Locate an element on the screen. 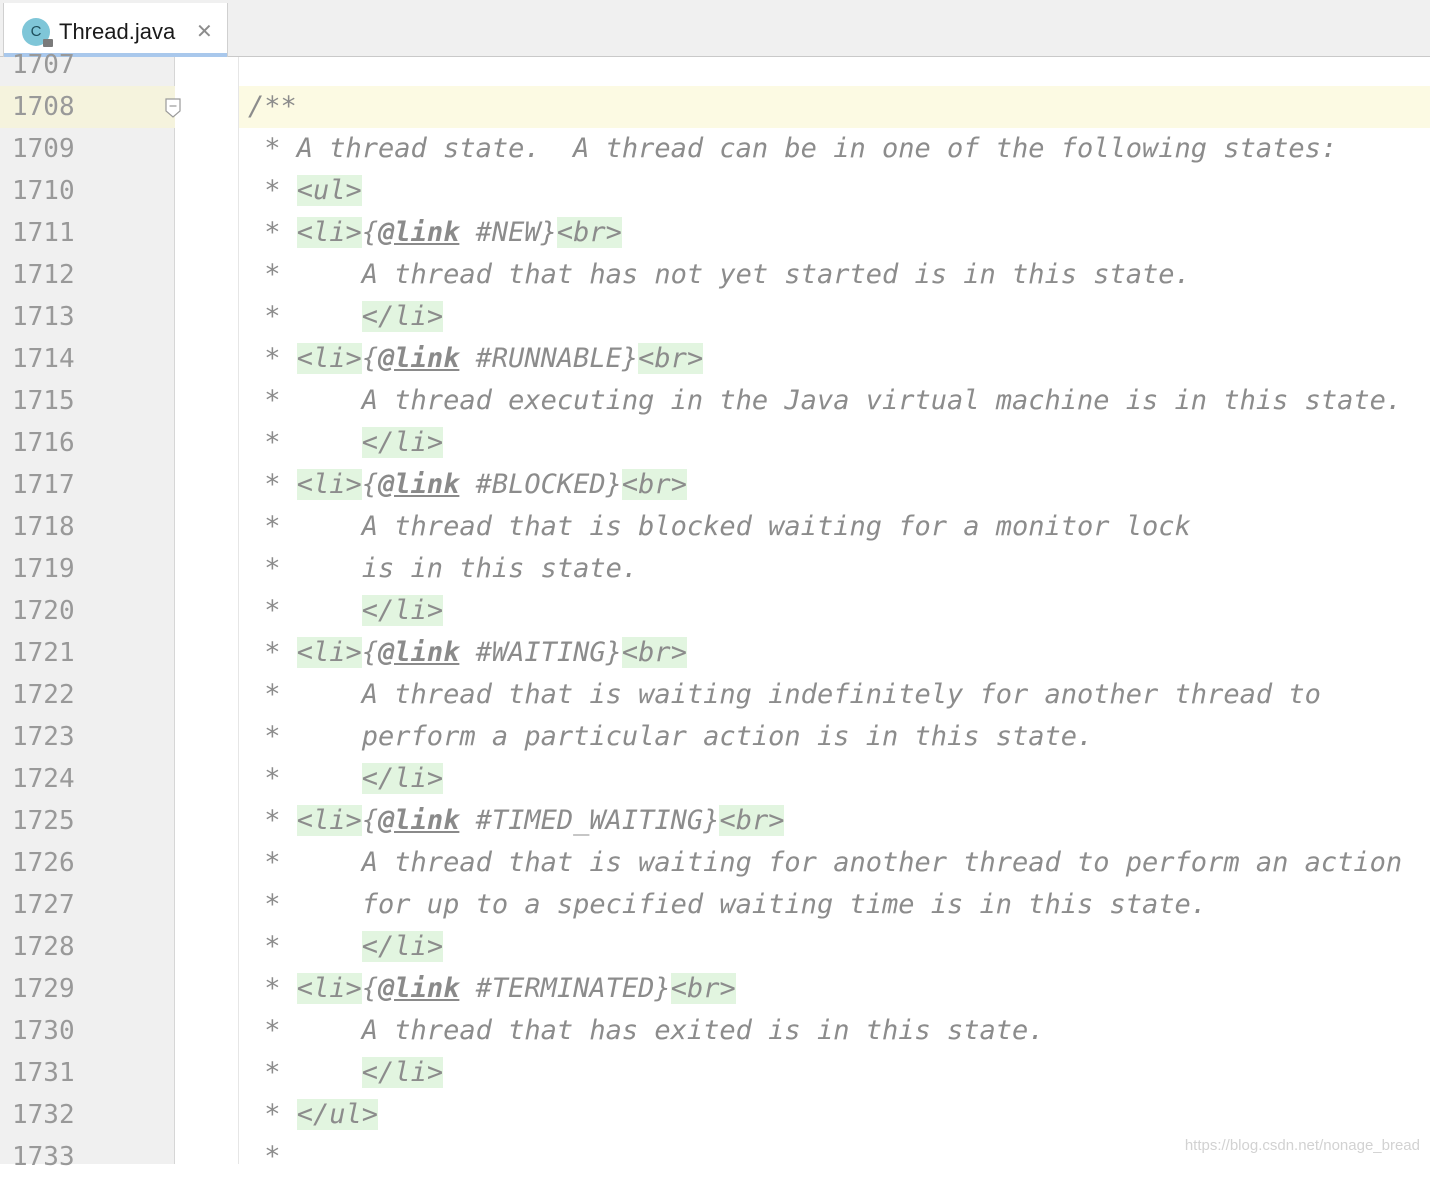 This screenshot has height=1178, width=1430. comment-text: * is in this state. is located at coordinates (443, 568).